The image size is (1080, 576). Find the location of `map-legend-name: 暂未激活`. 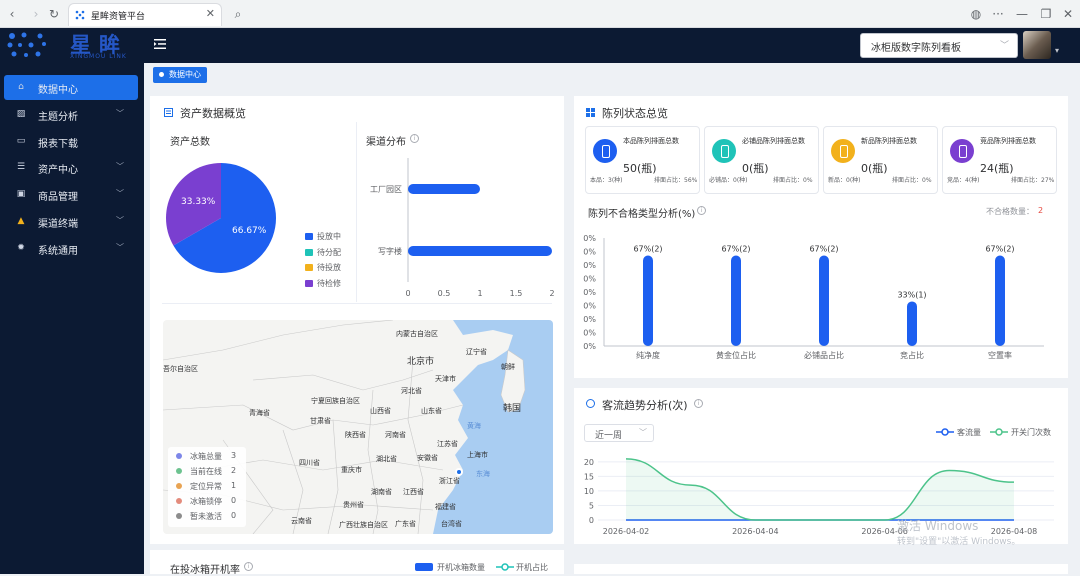

map-legend-name: 暂未激活 is located at coordinates (206, 516).